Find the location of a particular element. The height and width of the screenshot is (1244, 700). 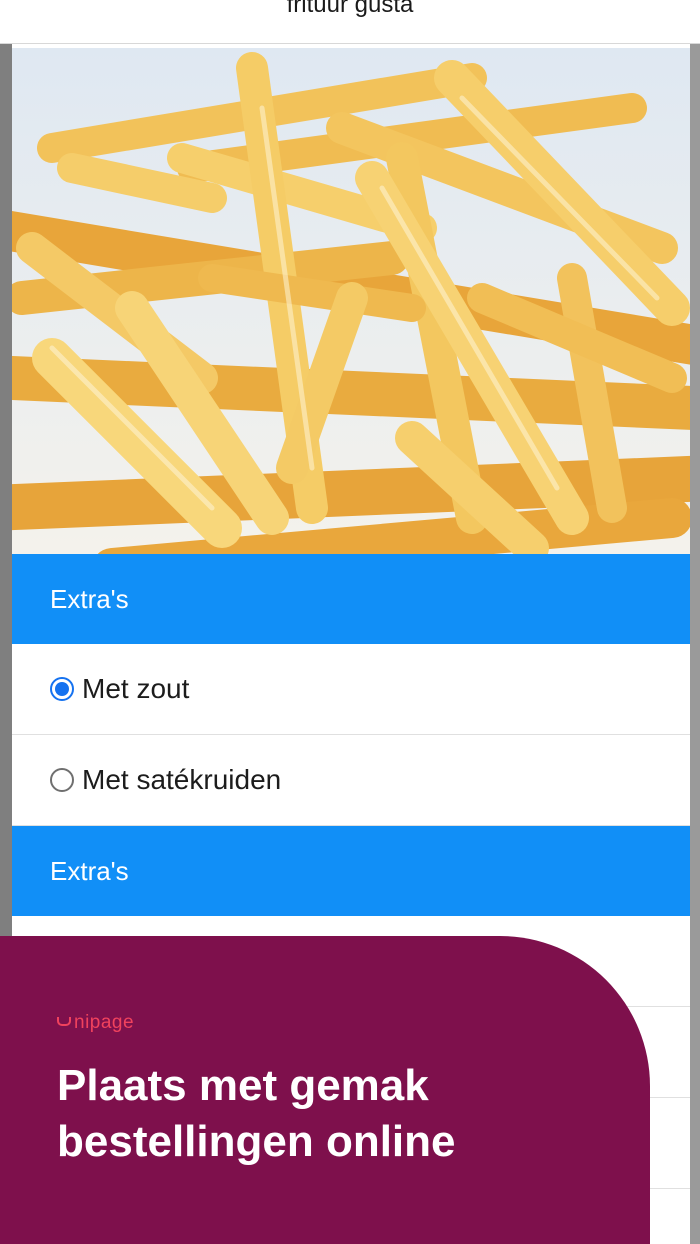

radio-unchecked-icon is located at coordinates (62, 780).